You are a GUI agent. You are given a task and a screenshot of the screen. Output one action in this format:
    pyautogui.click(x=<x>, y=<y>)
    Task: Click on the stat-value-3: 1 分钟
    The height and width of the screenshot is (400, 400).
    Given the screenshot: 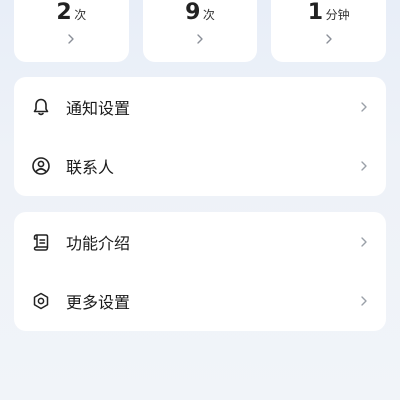 What is the action you would take?
    pyautogui.click(x=329, y=12)
    